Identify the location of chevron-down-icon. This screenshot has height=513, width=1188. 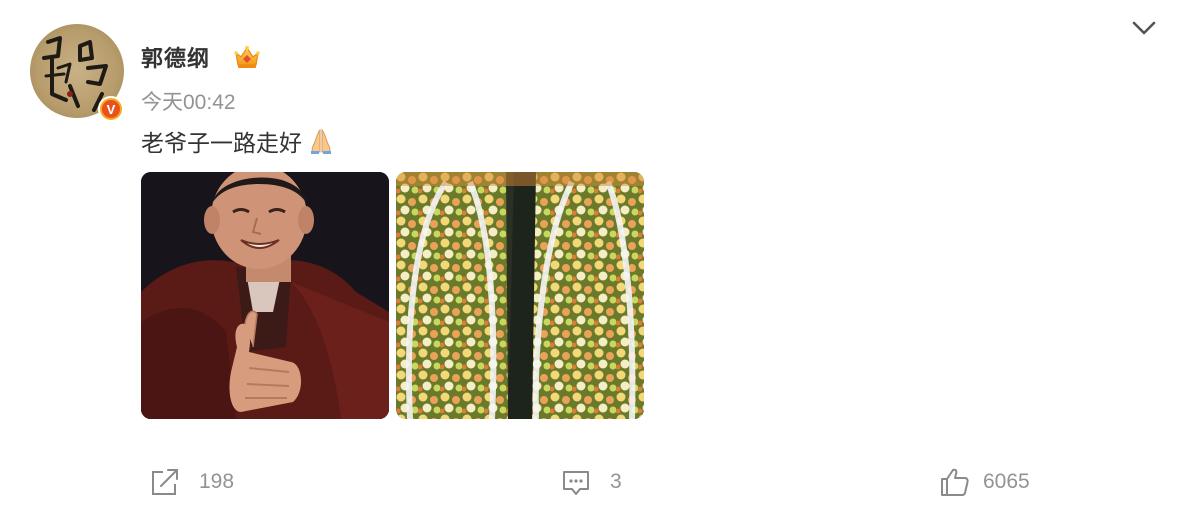
(1144, 28).